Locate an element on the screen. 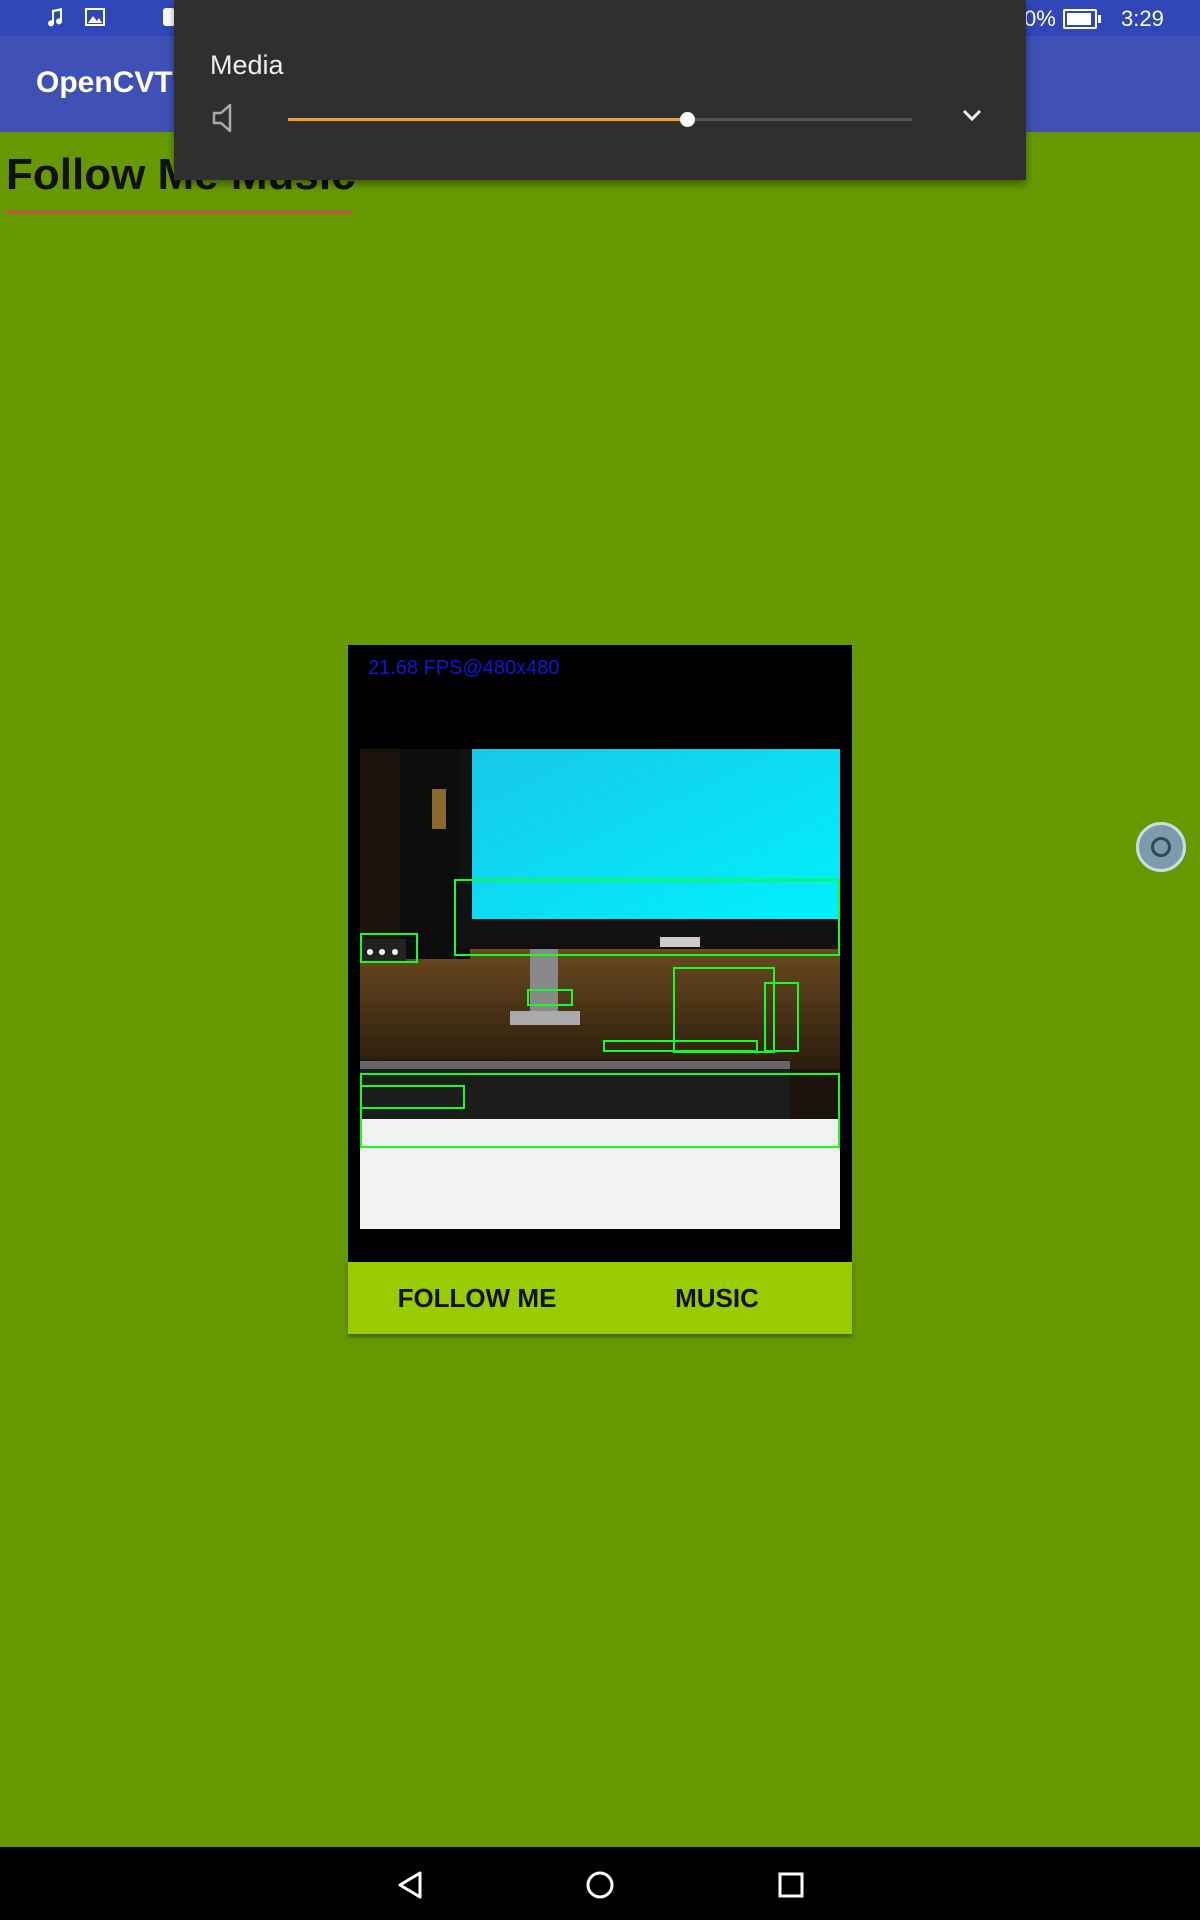 Image resolution: width=1200 pixels, height=1920 pixels. camera-preview: 21.68 FPS@480x480 is located at coordinates (600, 953).